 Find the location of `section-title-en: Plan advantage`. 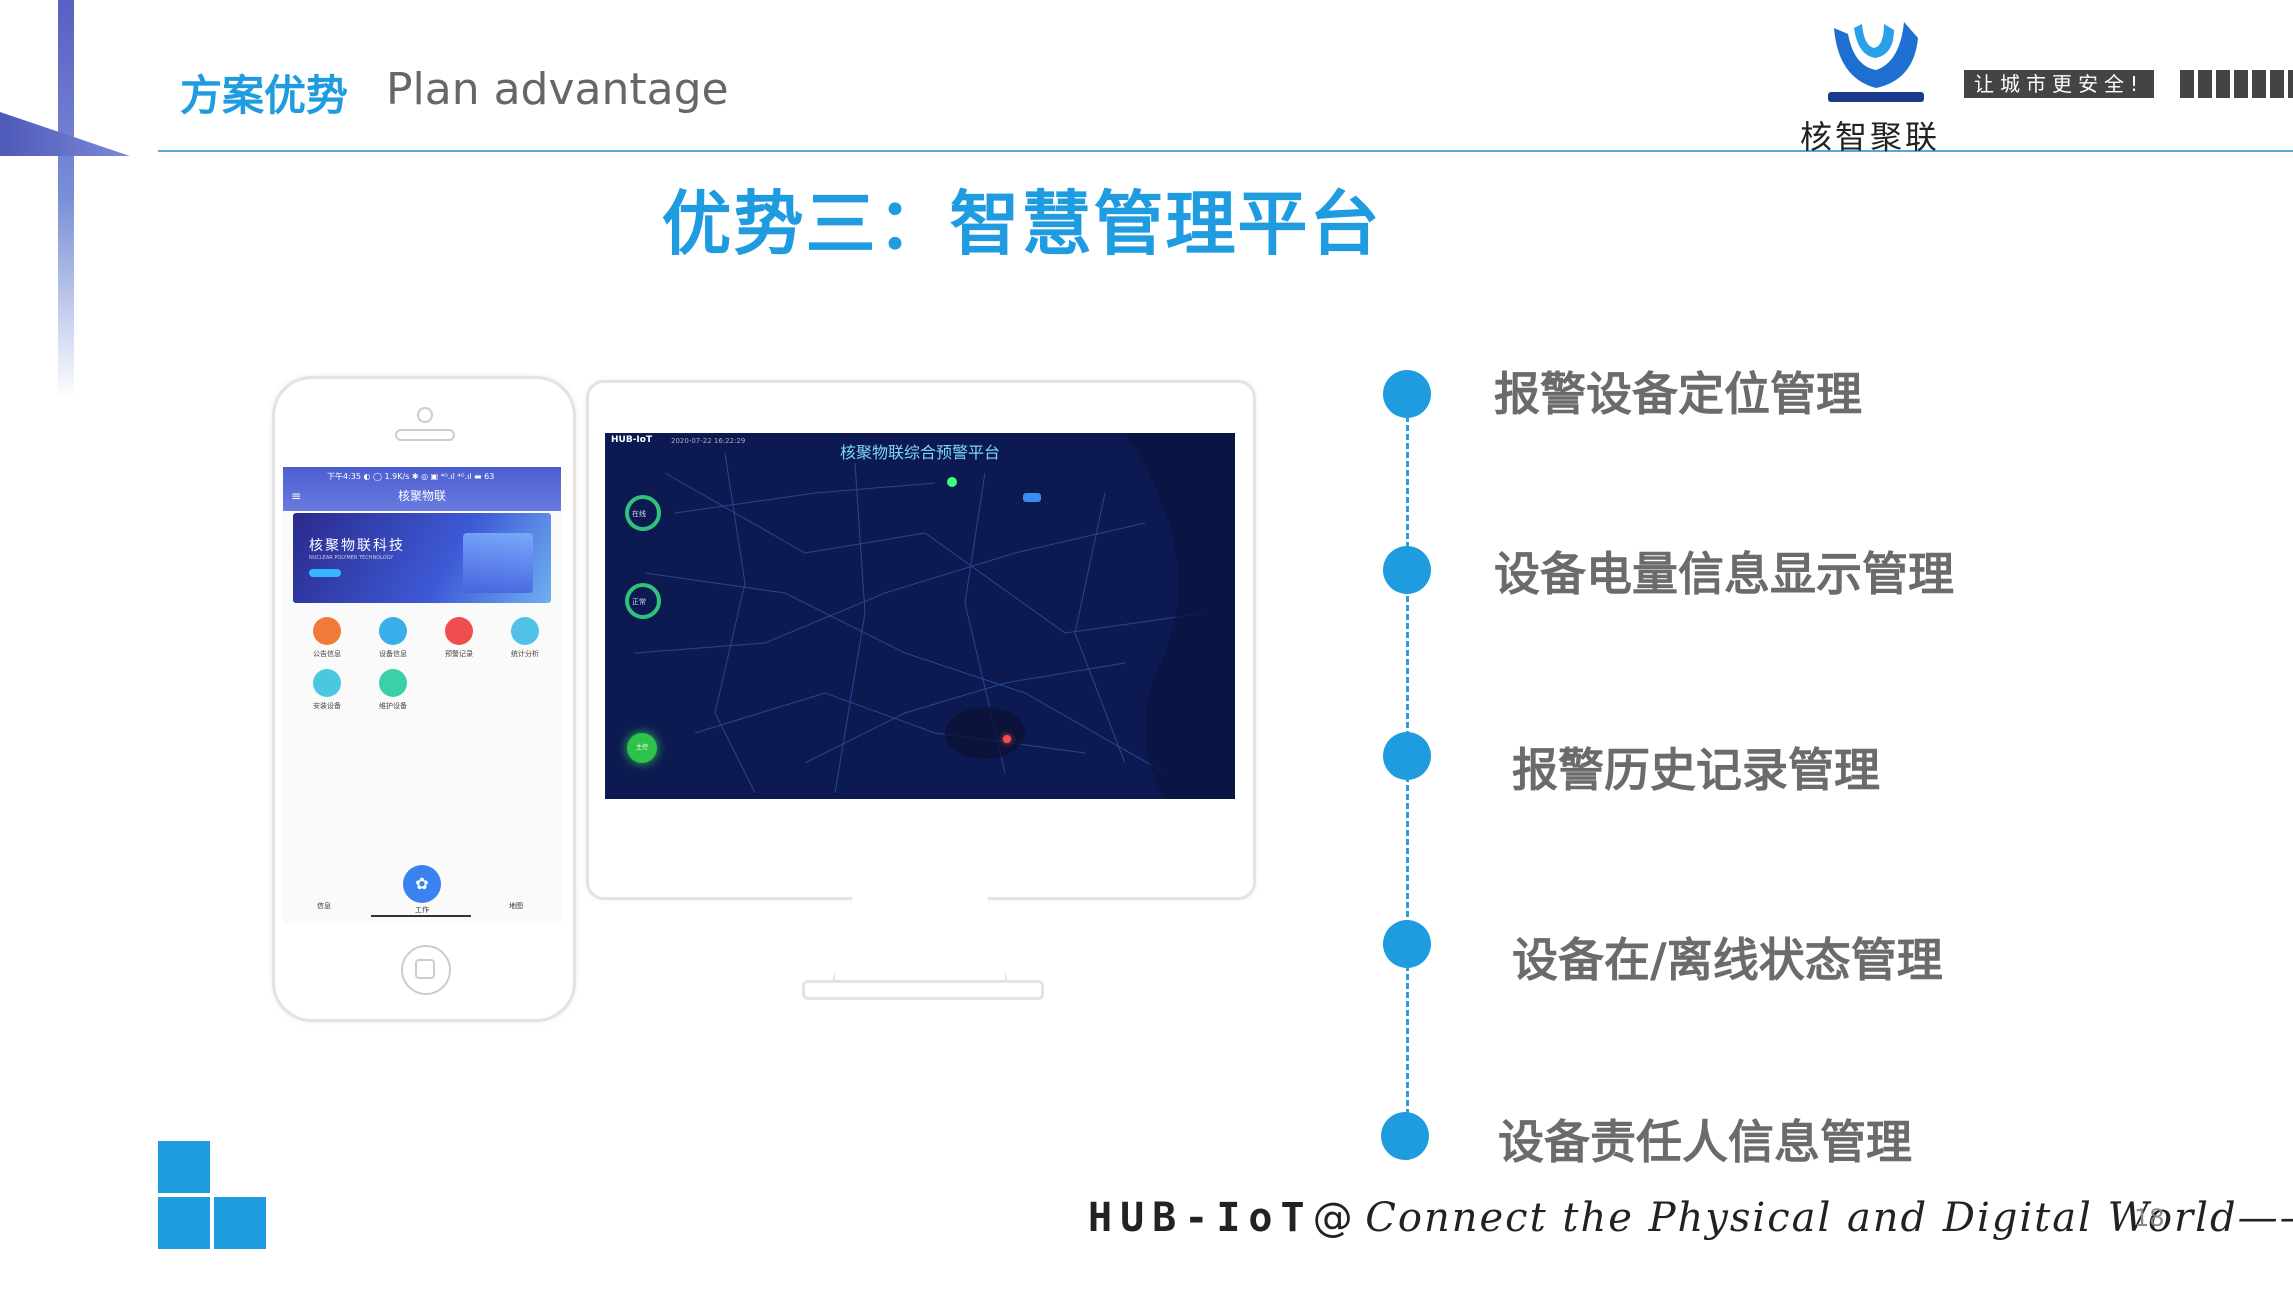

section-title-en: Plan advantage is located at coordinates (557, 89).